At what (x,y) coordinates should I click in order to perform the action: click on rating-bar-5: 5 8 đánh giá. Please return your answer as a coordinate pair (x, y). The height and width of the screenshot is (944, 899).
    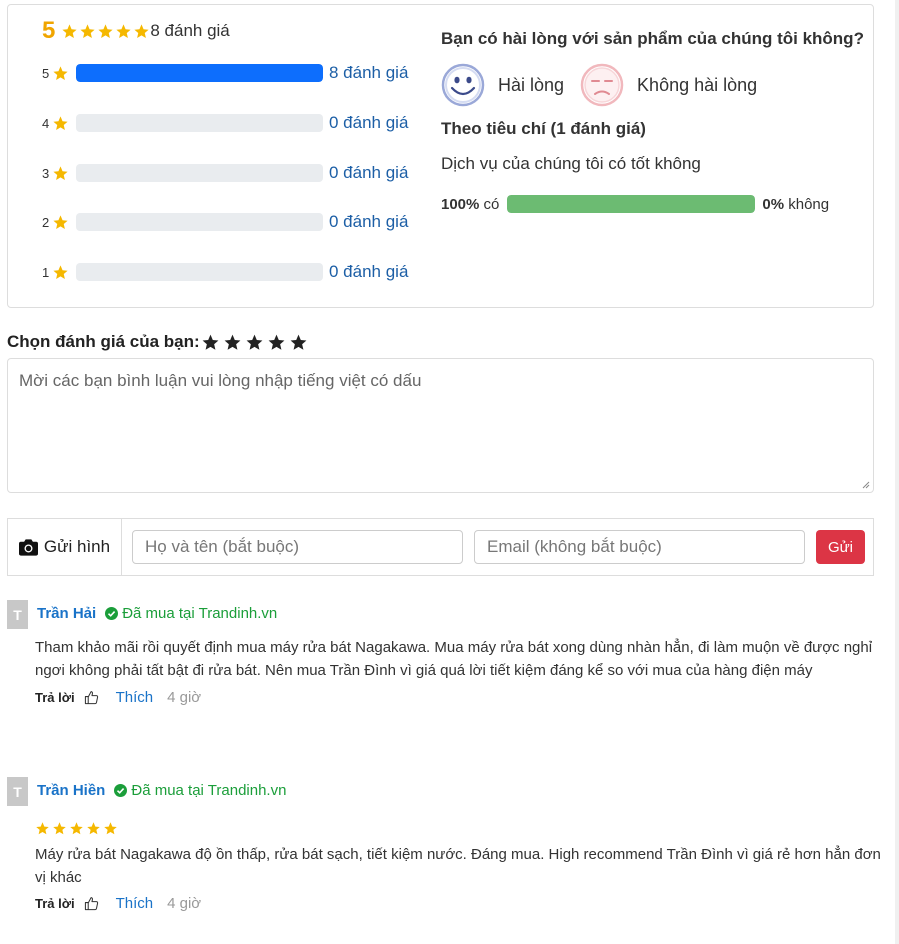
    Looking at the image, I should click on (225, 73).